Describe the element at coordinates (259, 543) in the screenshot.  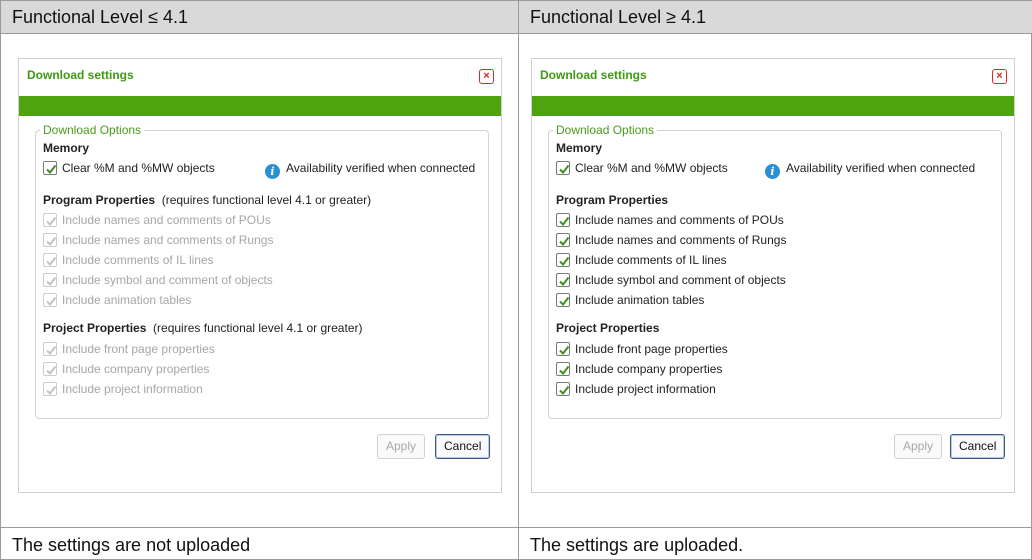
I see `column-footer: The settings are not uploaded` at that location.